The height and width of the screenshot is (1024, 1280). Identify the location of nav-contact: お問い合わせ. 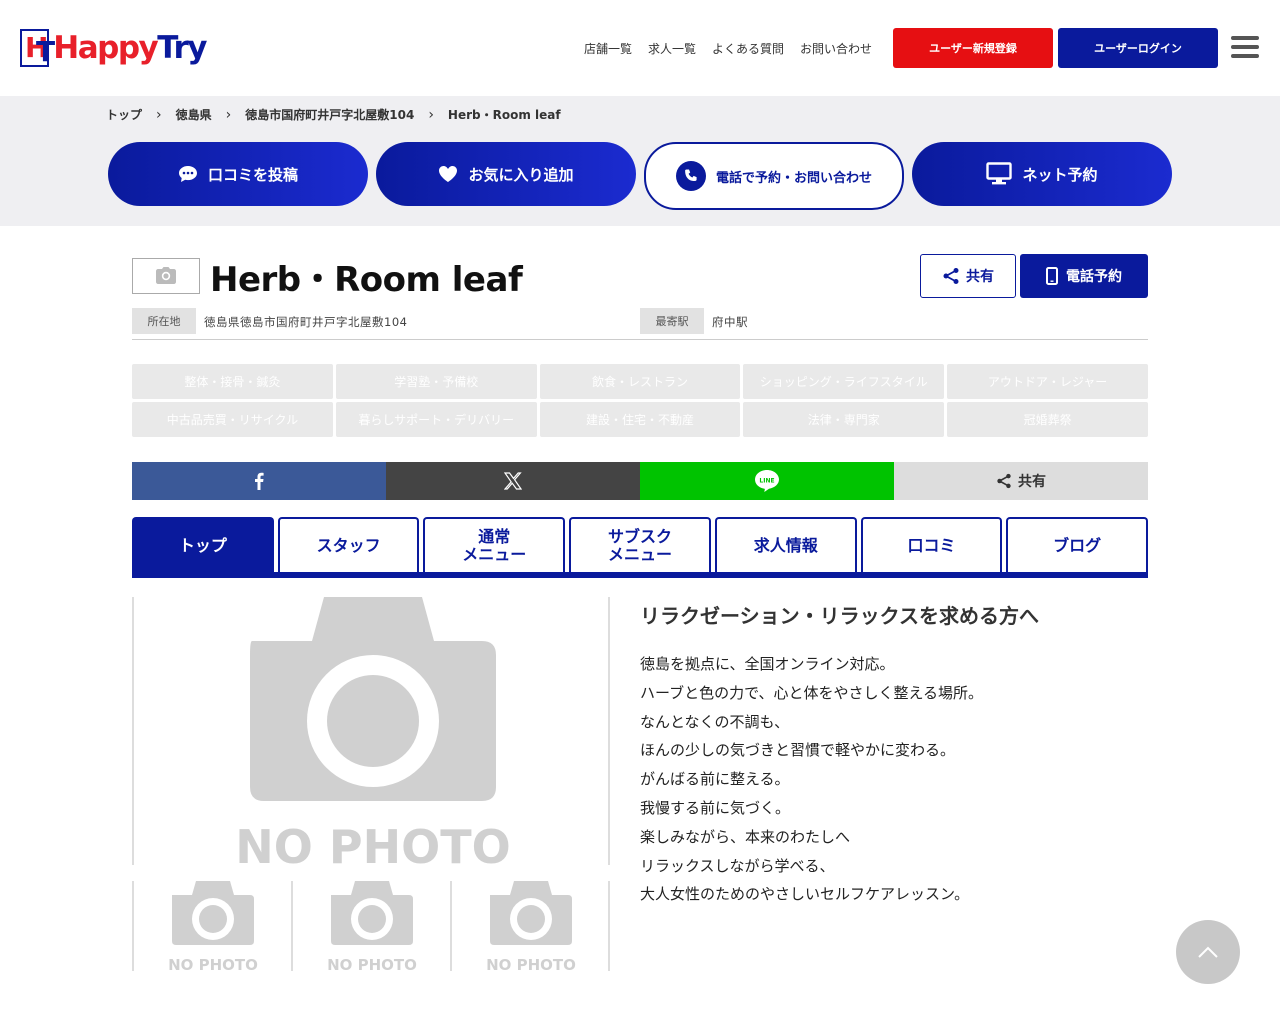
(836, 48).